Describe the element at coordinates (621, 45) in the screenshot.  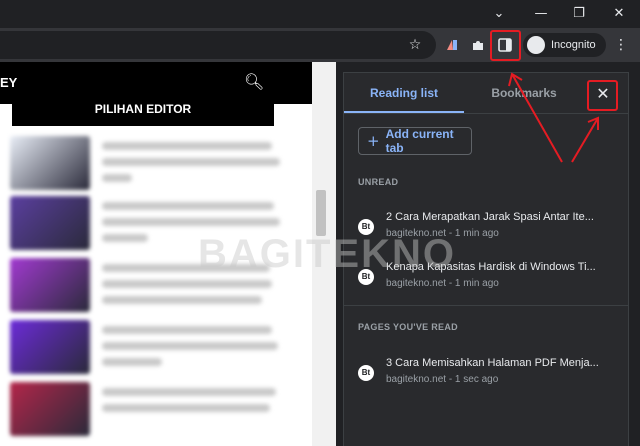
I see `kebab-menu-icon: ⋮` at that location.